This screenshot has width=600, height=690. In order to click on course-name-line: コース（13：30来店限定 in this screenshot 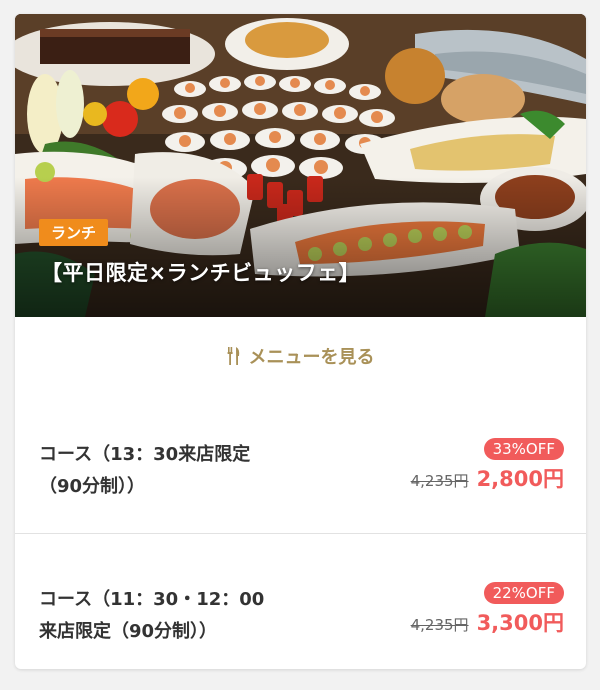, I will do `click(145, 454)`.